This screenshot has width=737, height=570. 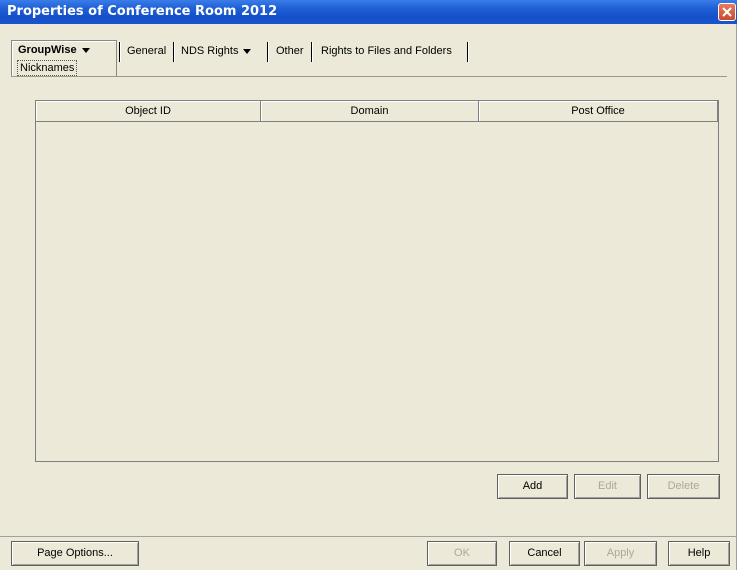 I want to click on tab-nds-rights: NDS Rights, so click(x=216, y=51).